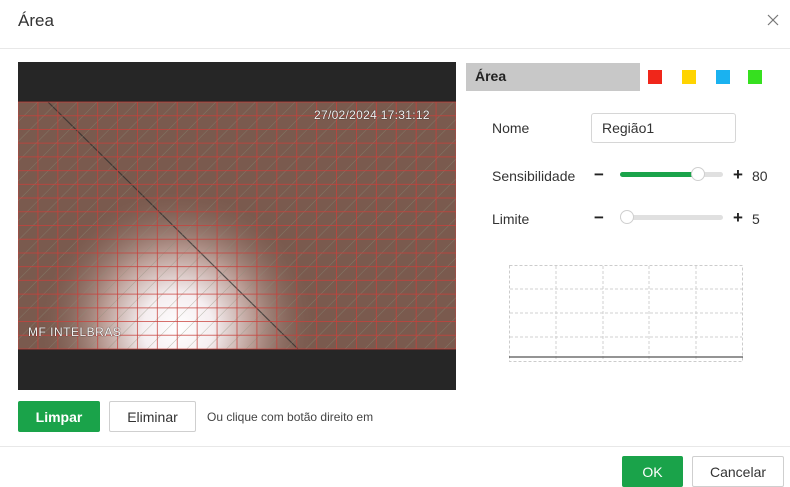 The width and height of the screenshot is (790, 487). I want to click on sensitivity-decrease-button: −, so click(599, 174).